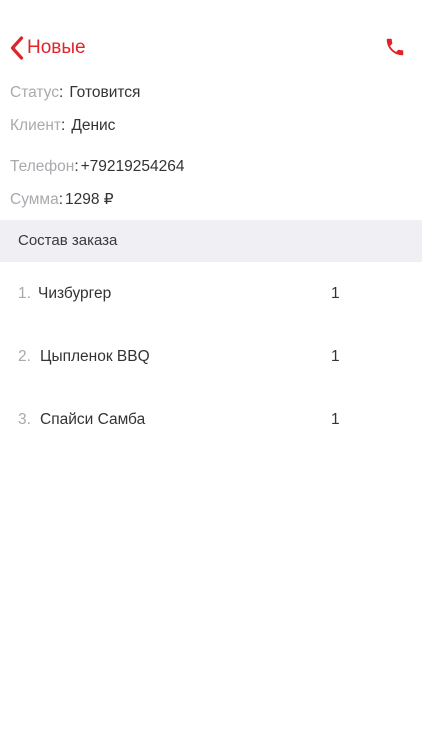 Image resolution: width=422 pixels, height=750 pixels. What do you see at coordinates (56, 47) in the screenshot?
I see `back-button-label: Новые` at bounding box center [56, 47].